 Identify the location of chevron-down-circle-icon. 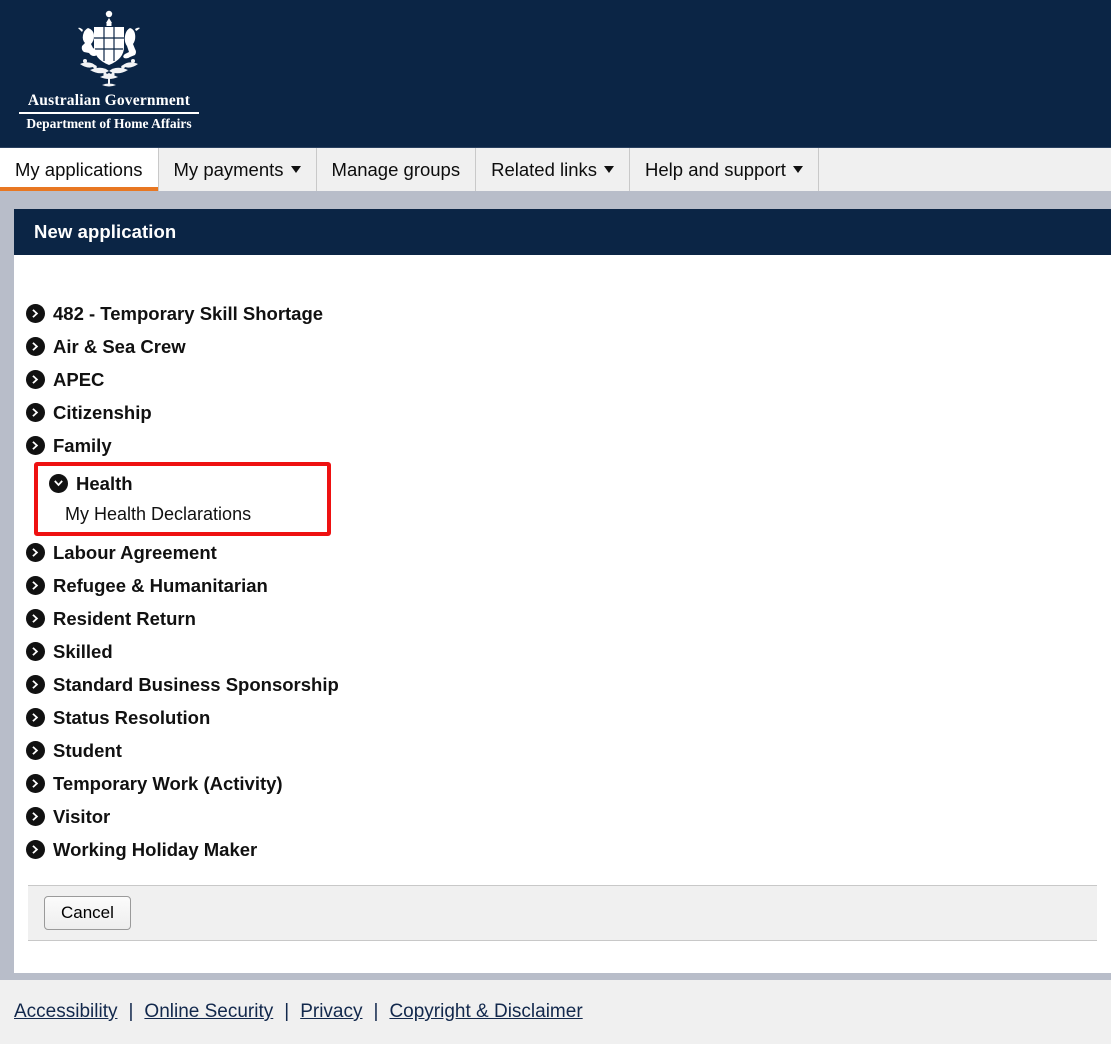
(58, 483).